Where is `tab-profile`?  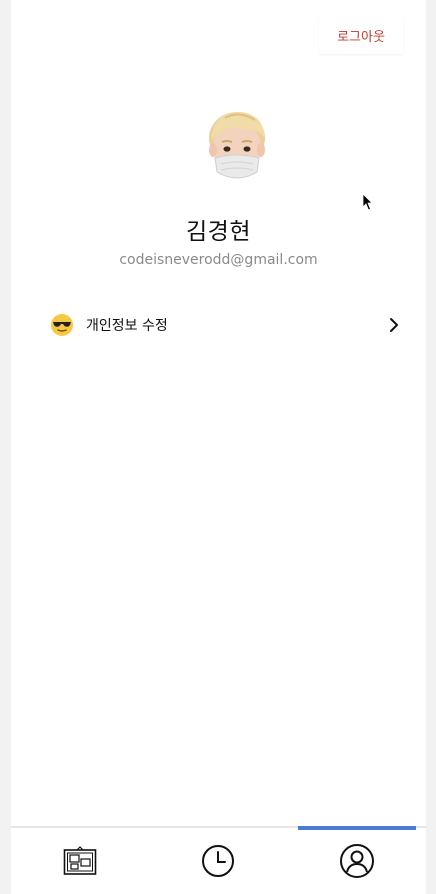 tab-profile is located at coordinates (357, 860).